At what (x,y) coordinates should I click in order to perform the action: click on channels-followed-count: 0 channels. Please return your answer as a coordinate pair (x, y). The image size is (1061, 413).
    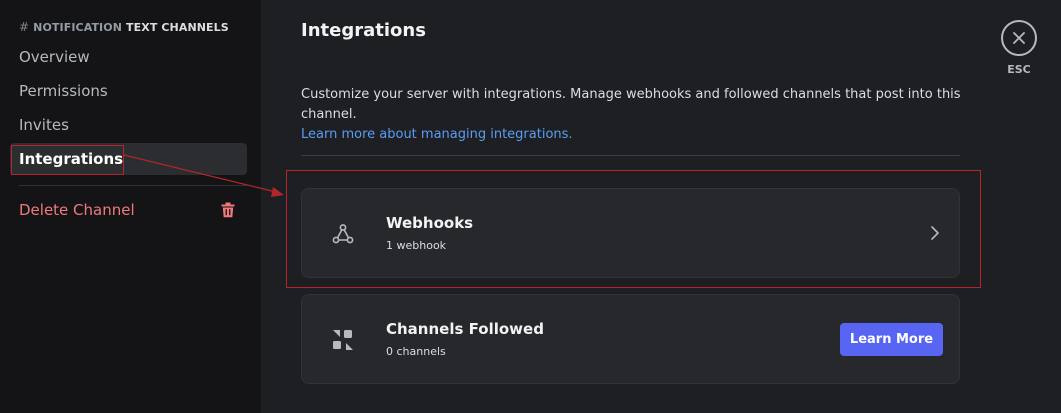
    Looking at the image, I should click on (416, 351).